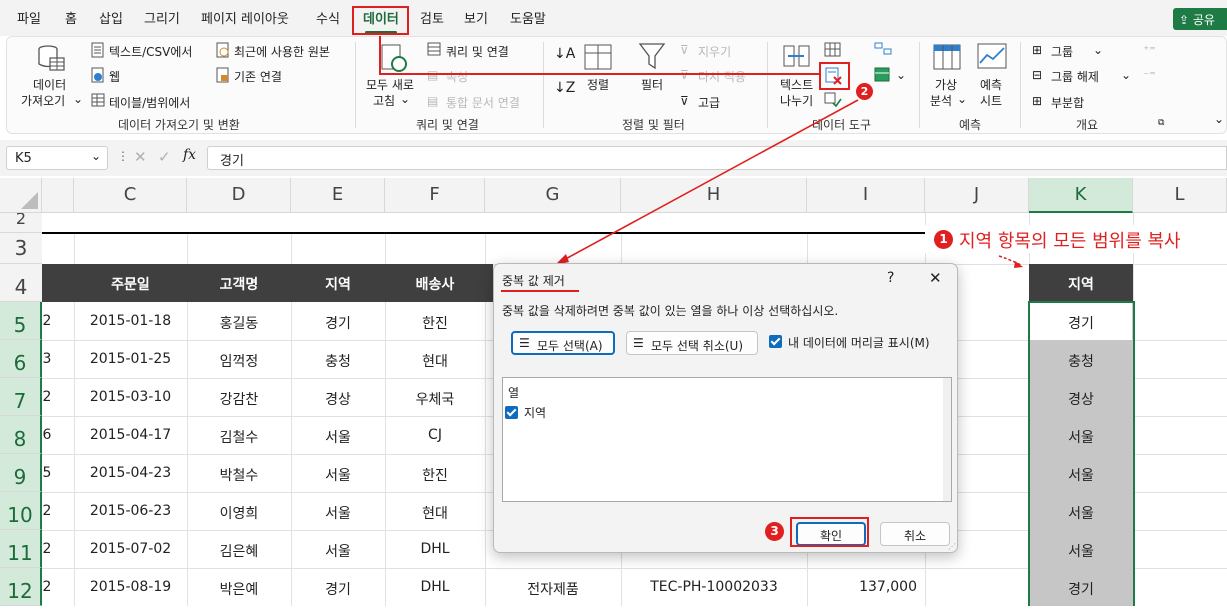  What do you see at coordinates (1219, 119) in the screenshot?
I see `collapse-ribbon-icon: ⌄` at bounding box center [1219, 119].